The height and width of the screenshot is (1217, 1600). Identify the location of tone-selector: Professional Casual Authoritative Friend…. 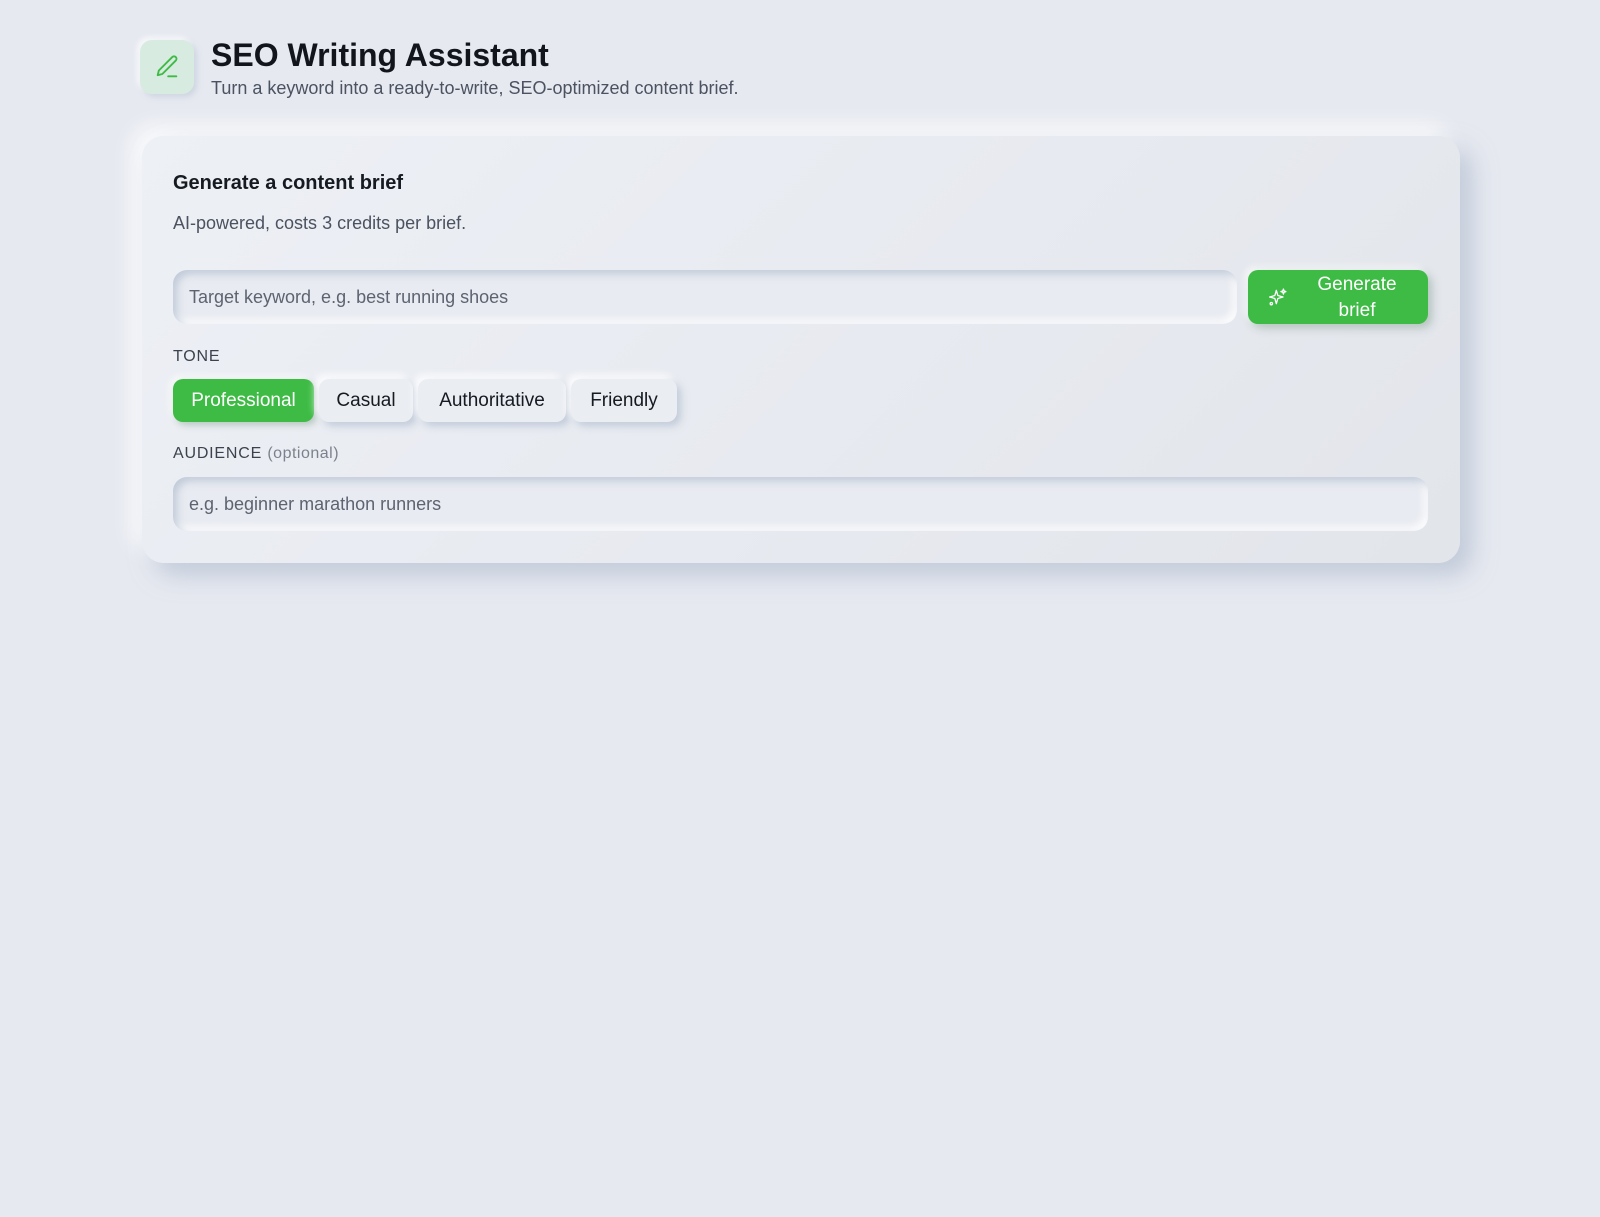
(427, 400).